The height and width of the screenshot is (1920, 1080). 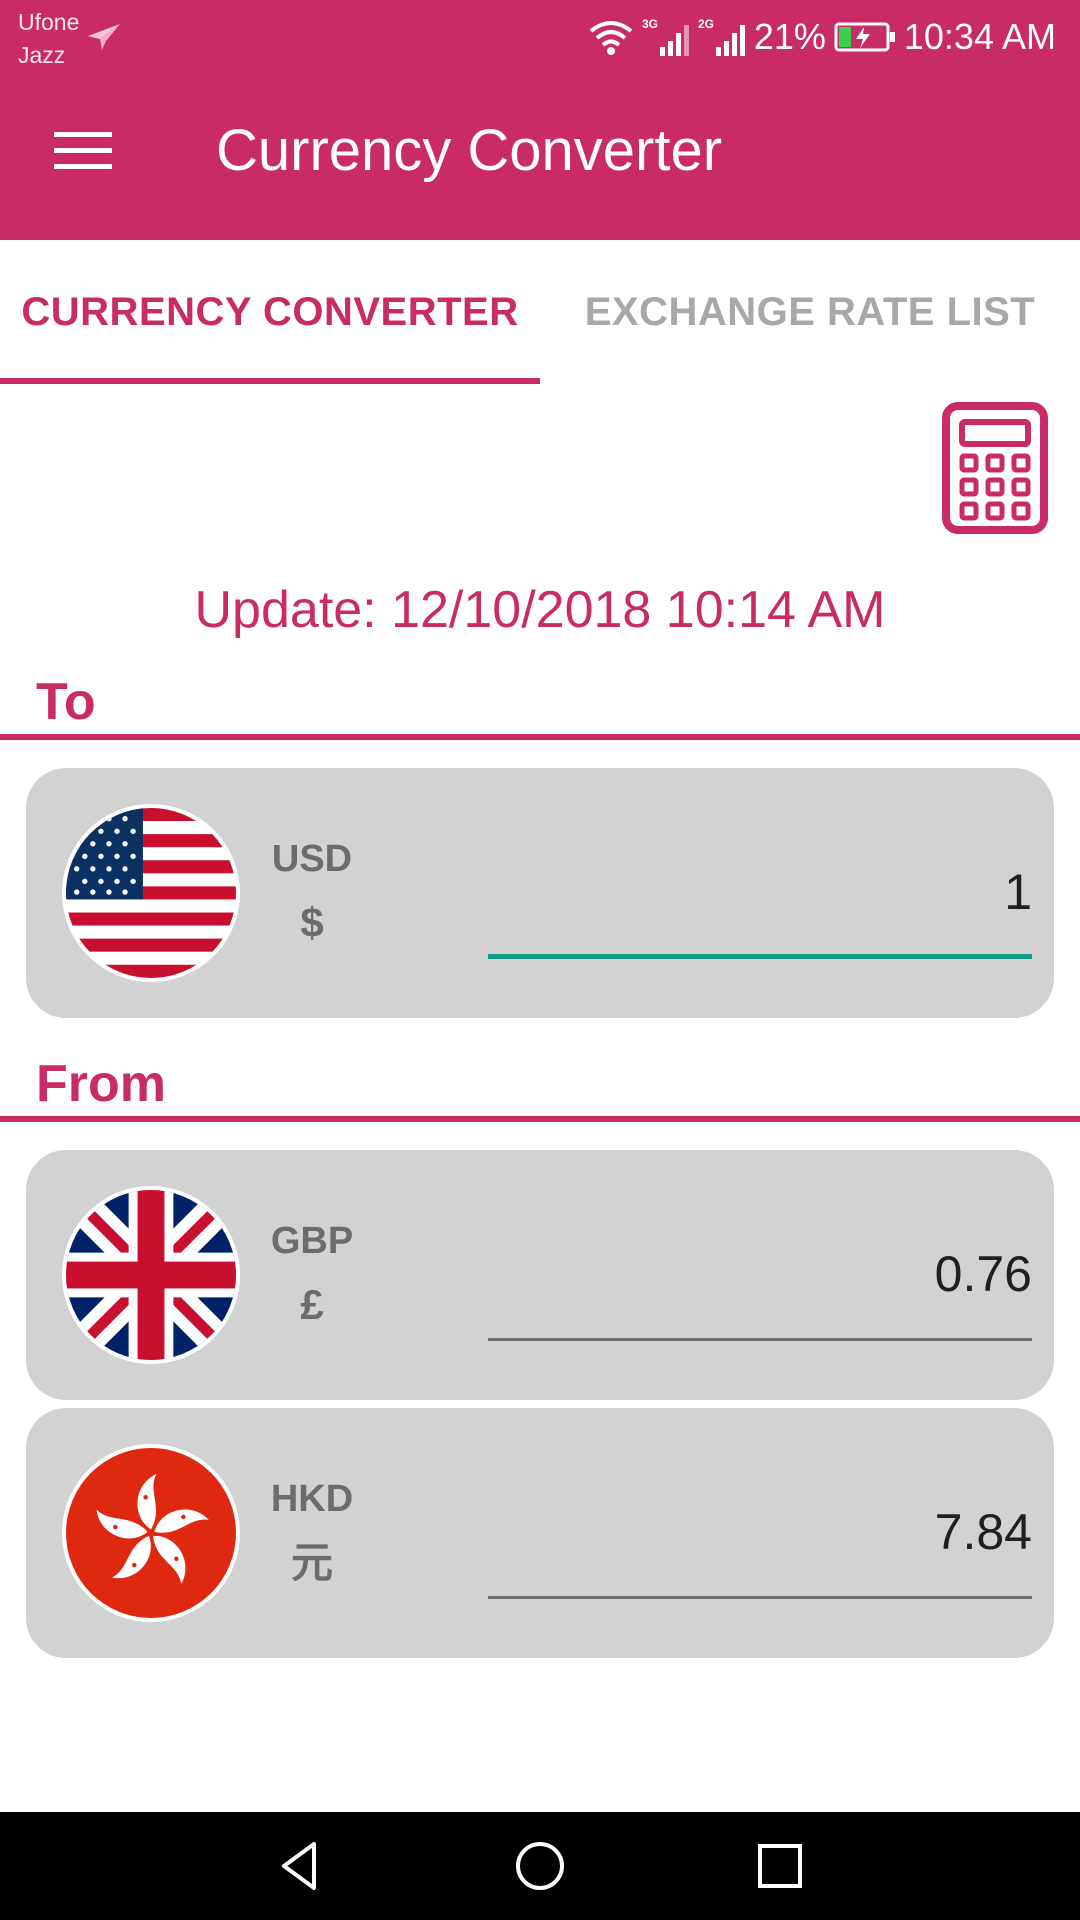 I want to click on us-flag-icon, so click(x=151, y=893).